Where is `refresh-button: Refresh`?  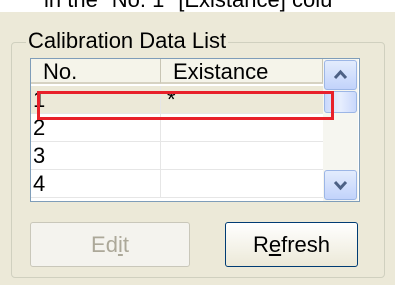 refresh-button: Refresh is located at coordinates (291, 244).